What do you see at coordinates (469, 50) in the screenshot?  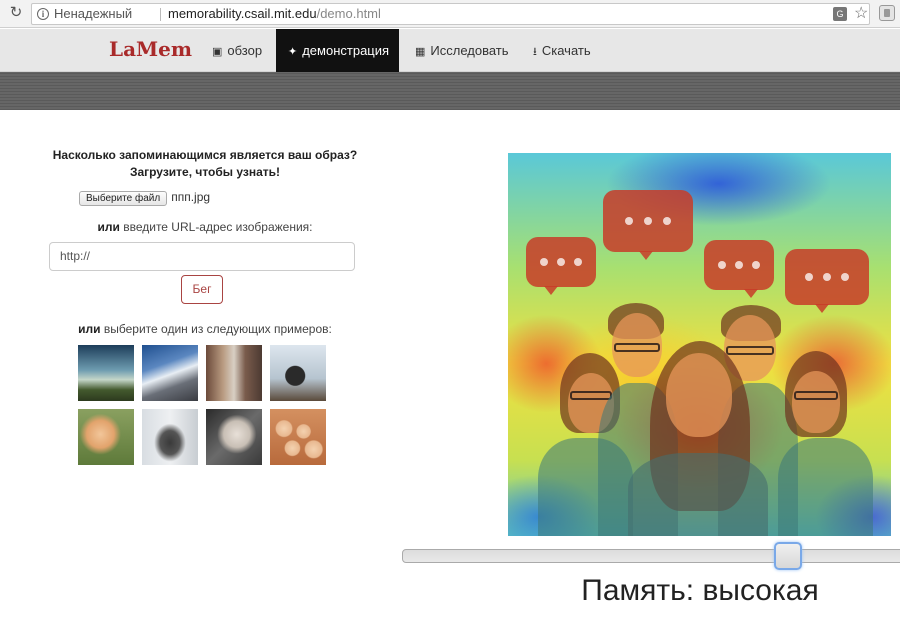 I see `nav-label: Исследовать` at bounding box center [469, 50].